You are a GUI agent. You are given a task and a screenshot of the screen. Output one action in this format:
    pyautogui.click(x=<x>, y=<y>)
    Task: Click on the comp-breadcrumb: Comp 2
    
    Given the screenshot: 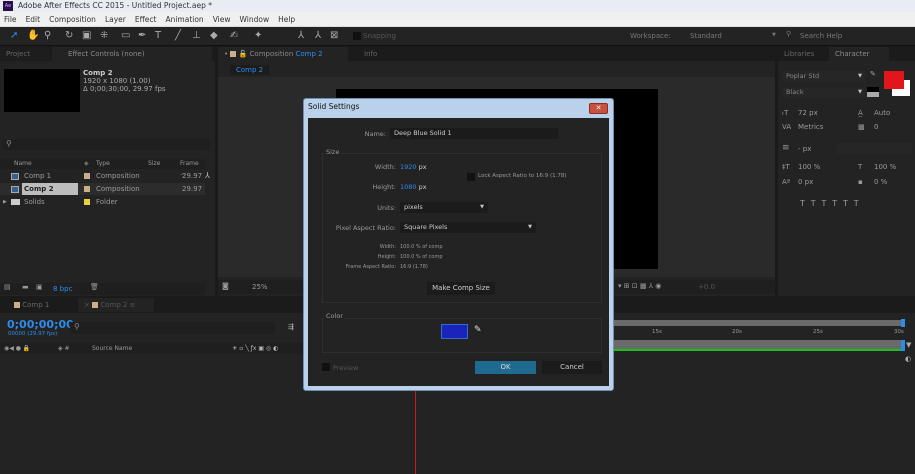 What is the action you would take?
    pyautogui.click(x=250, y=70)
    